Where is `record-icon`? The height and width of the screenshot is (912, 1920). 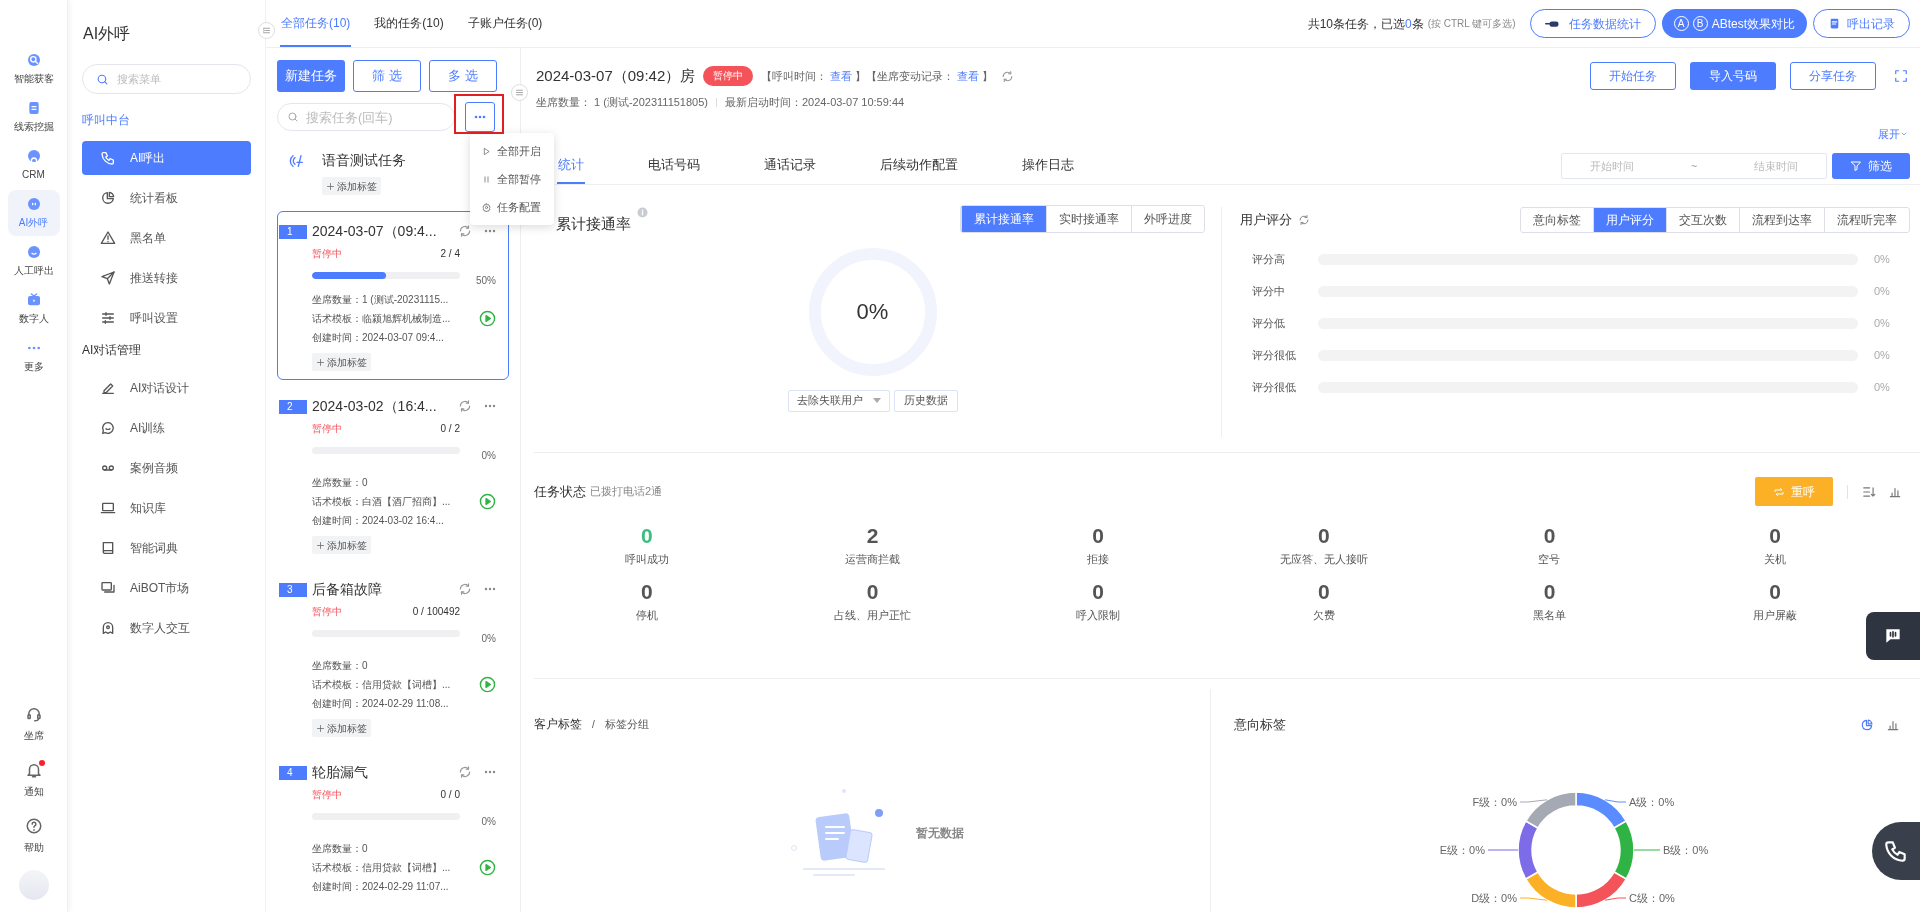 record-icon is located at coordinates (1834, 23).